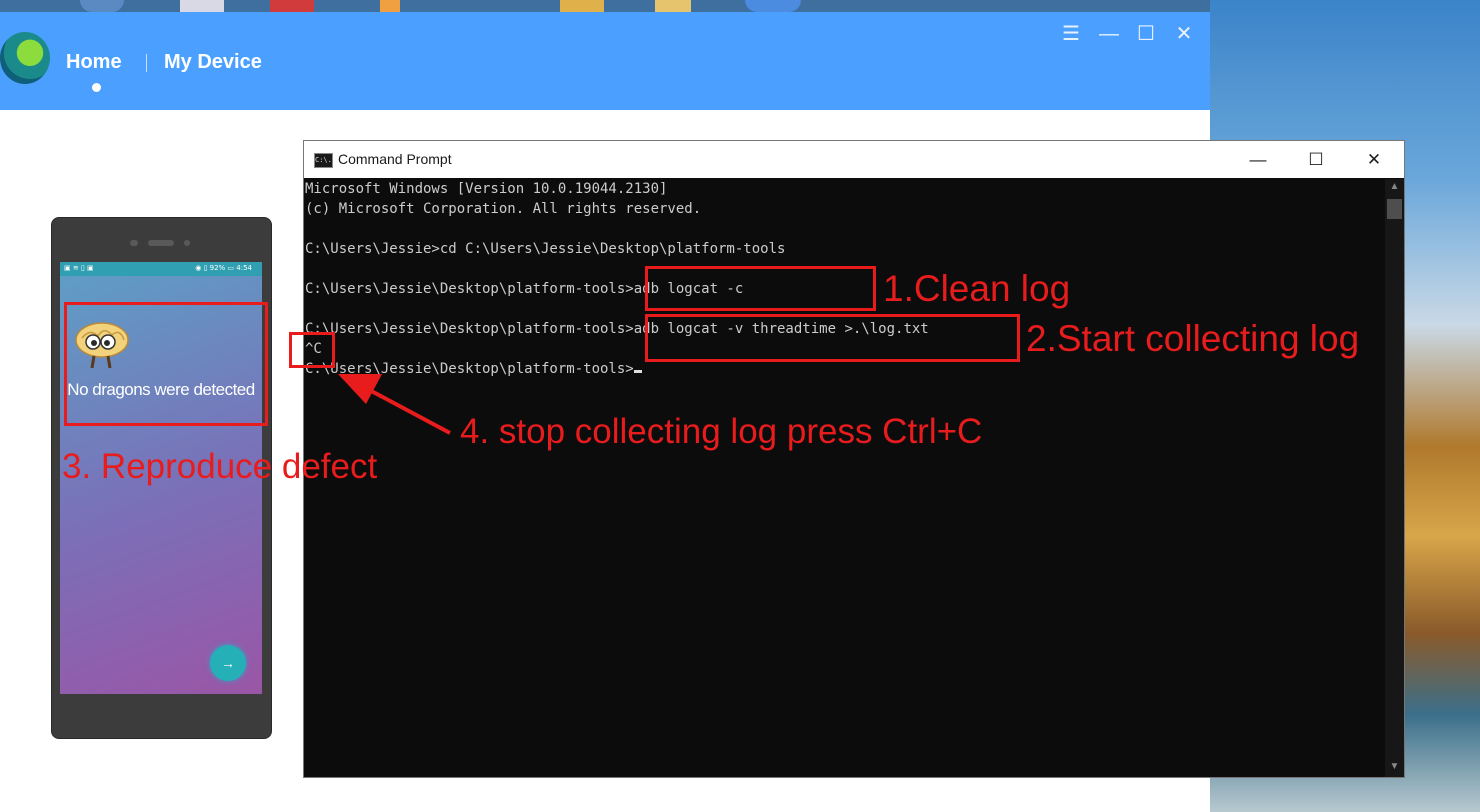  I want to click on phone-status-bar: ▣ ≋ ▯ ▣ ◉ ▯ 92% ▭ 4:54, so click(161, 269).